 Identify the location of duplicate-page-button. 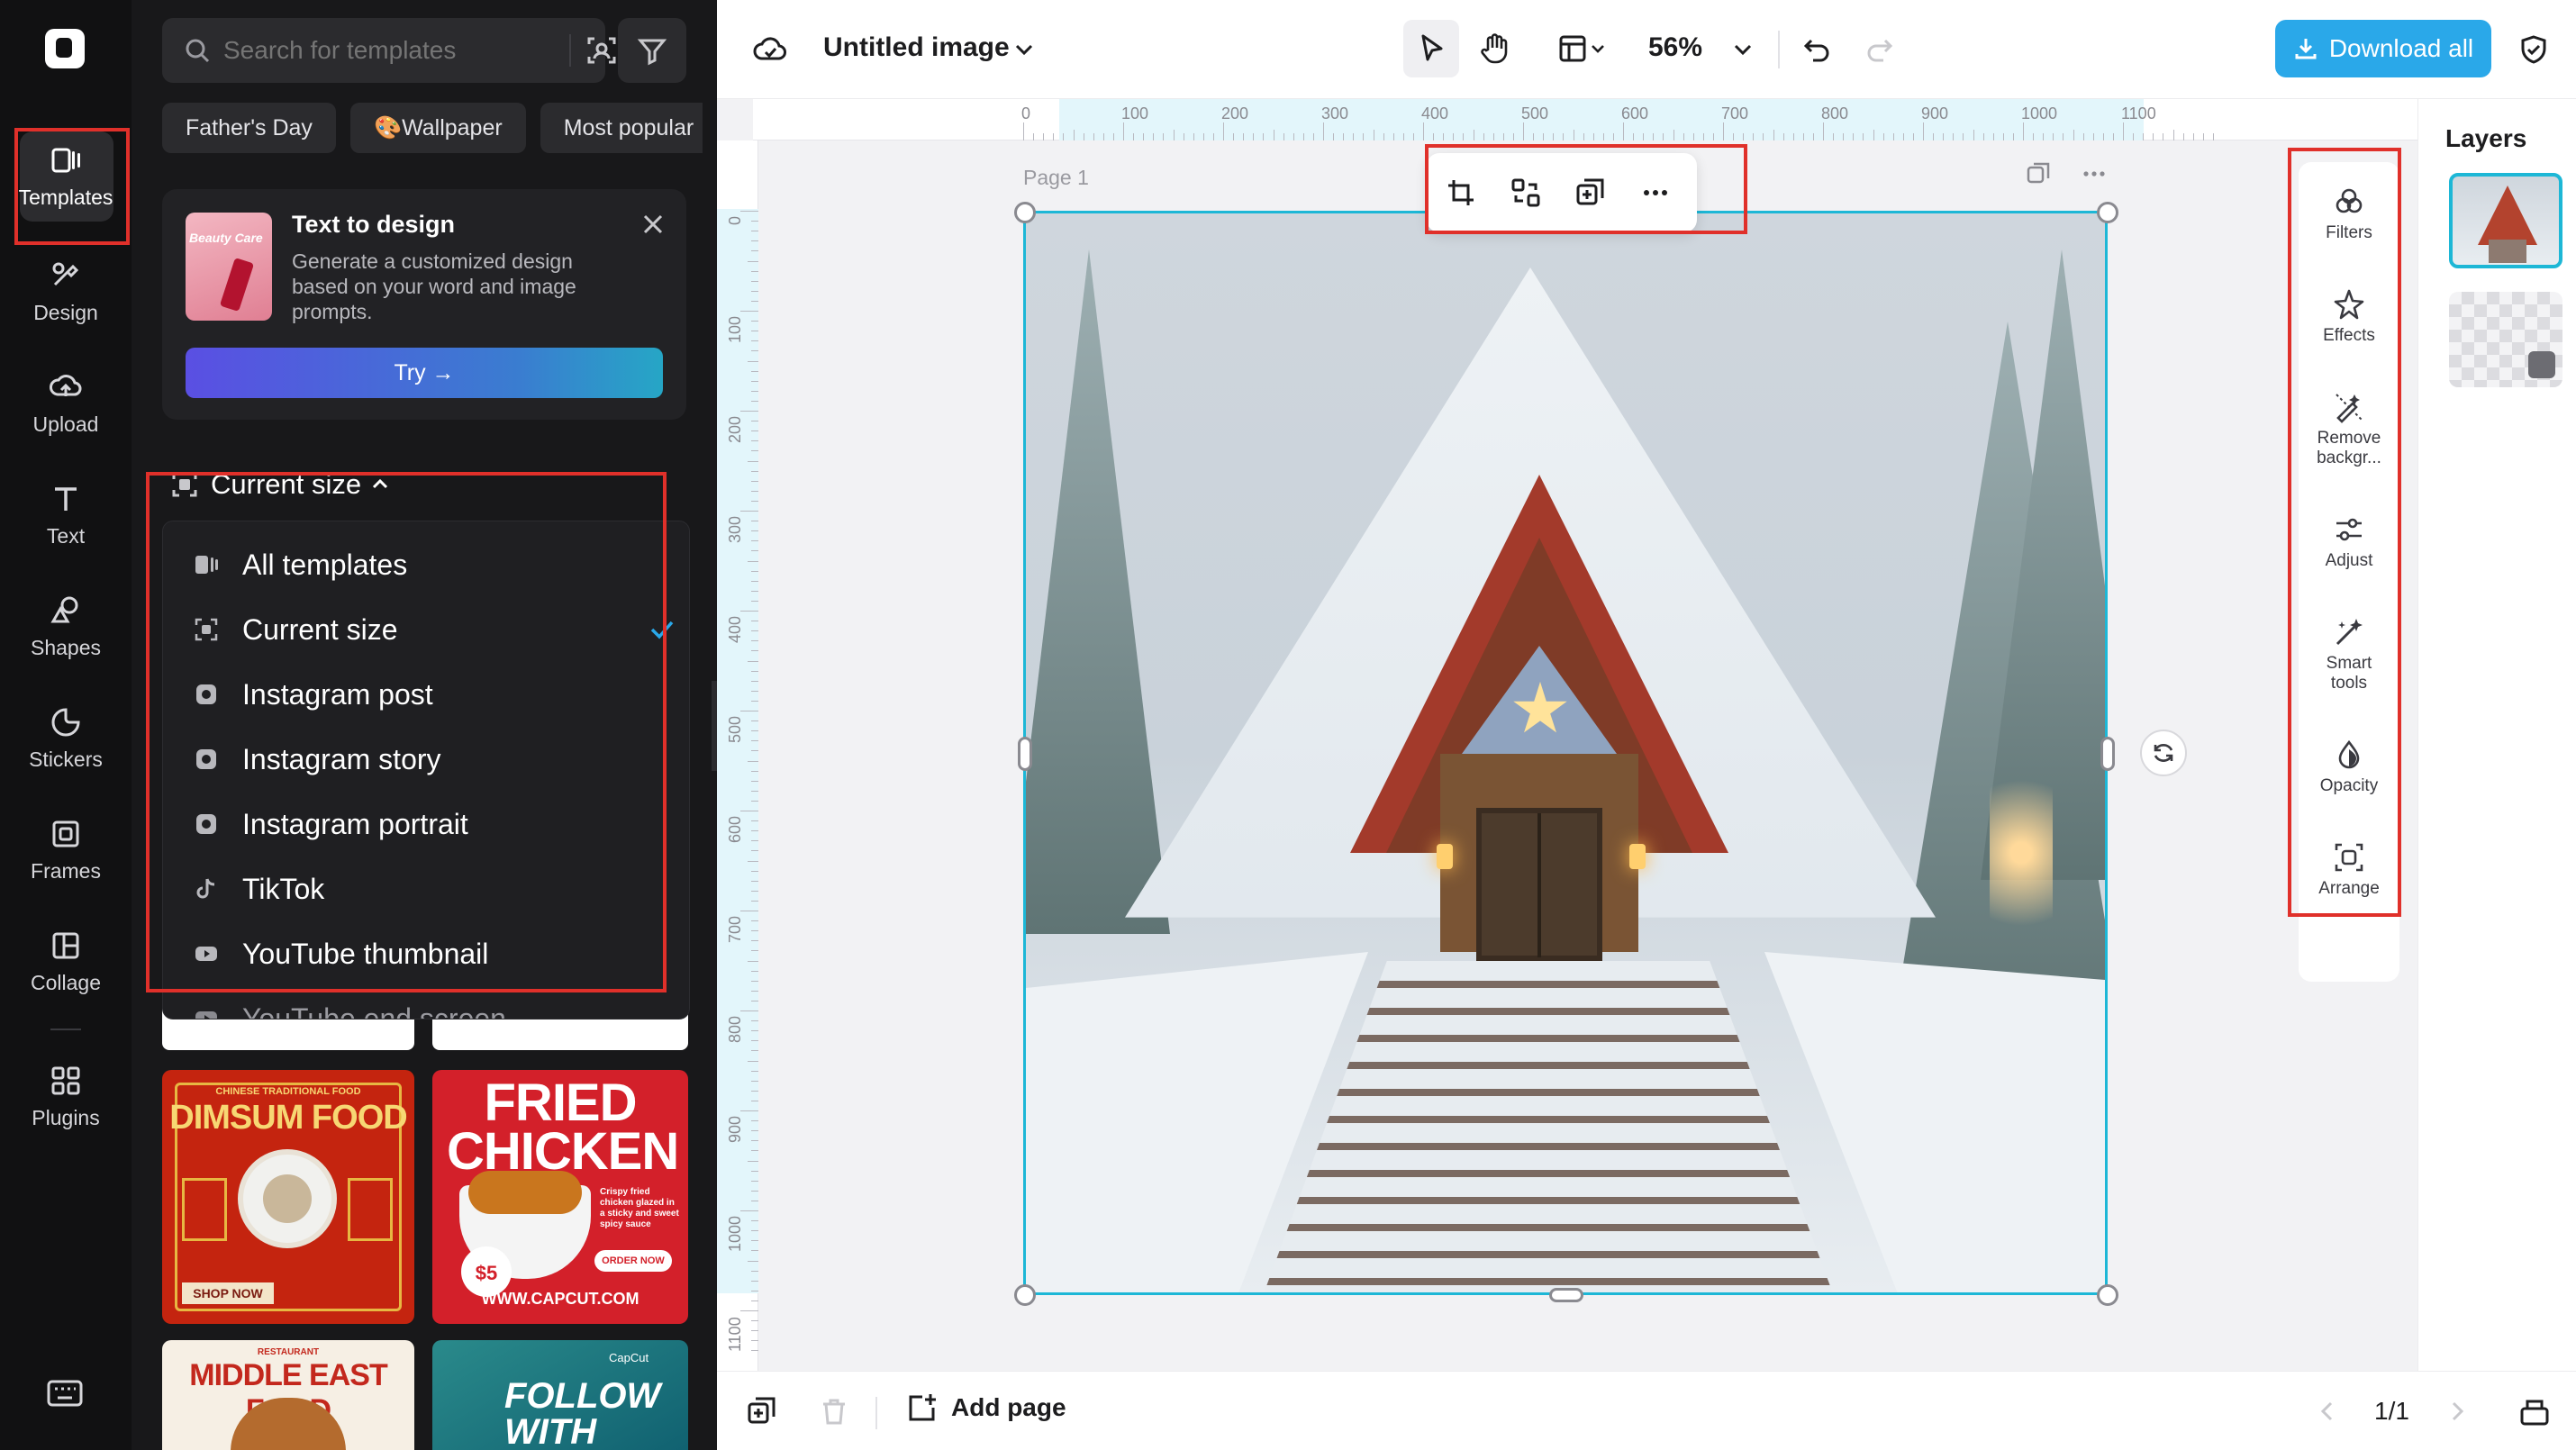
(762, 1411).